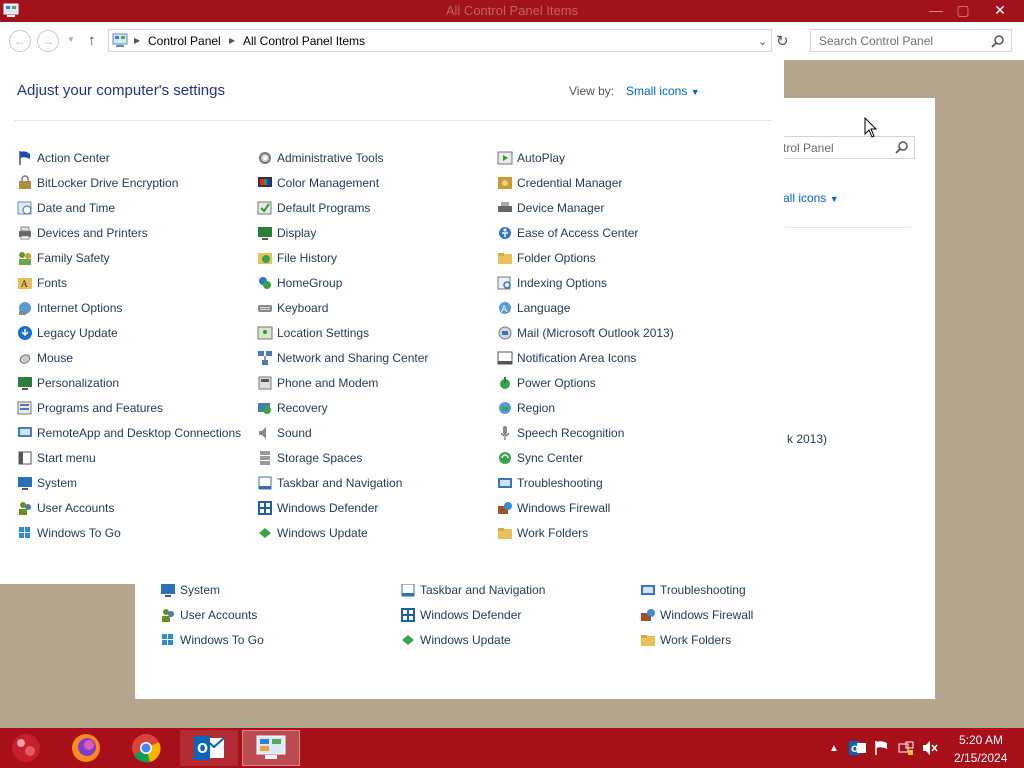 Image resolution: width=1024 pixels, height=768 pixels. I want to click on item-label: Windows Defender, so click(328, 508).